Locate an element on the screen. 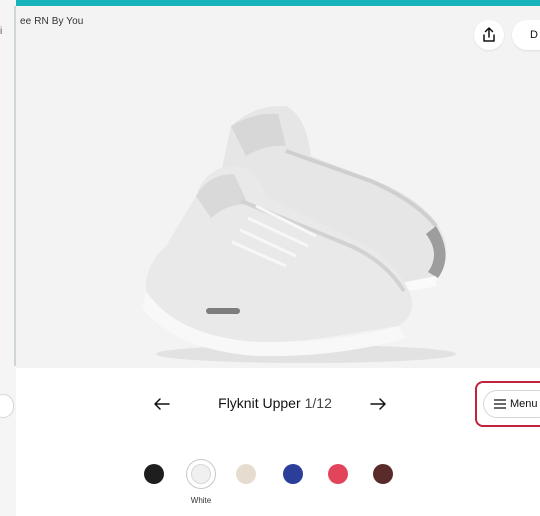 This screenshot has height=516, width=540. menu-button: Menu is located at coordinates (511, 404).